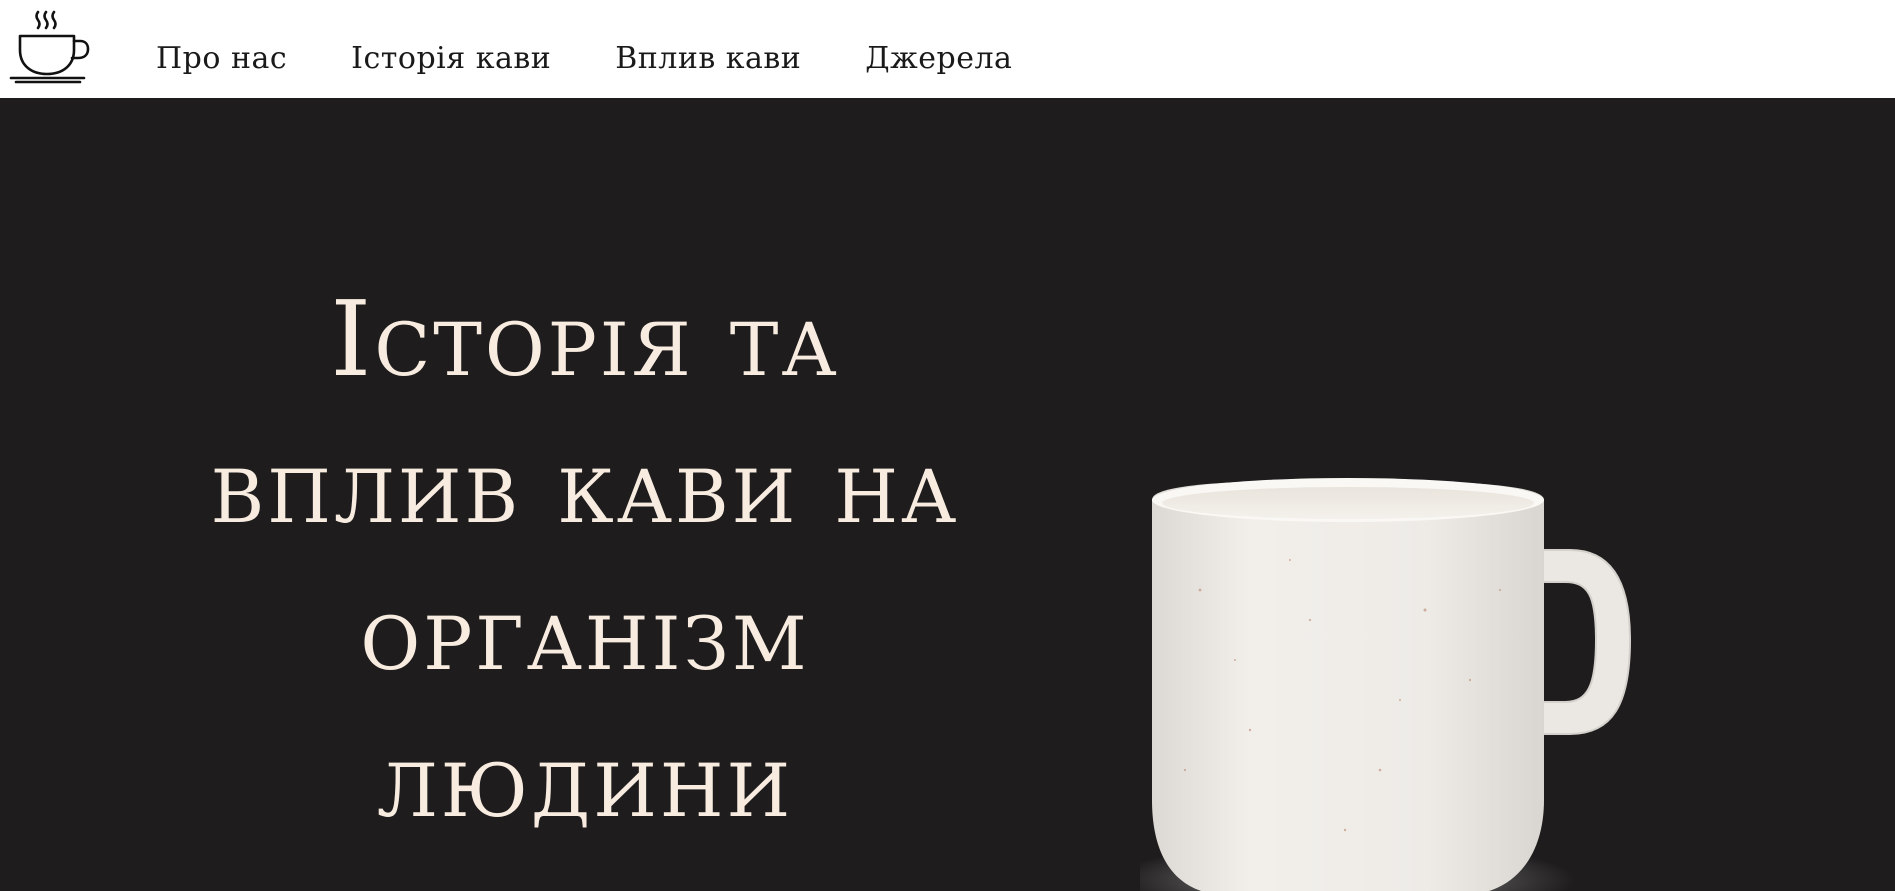 The image size is (1895, 891). What do you see at coordinates (50, 46) in the screenshot?
I see `coffee-cup-icon` at bounding box center [50, 46].